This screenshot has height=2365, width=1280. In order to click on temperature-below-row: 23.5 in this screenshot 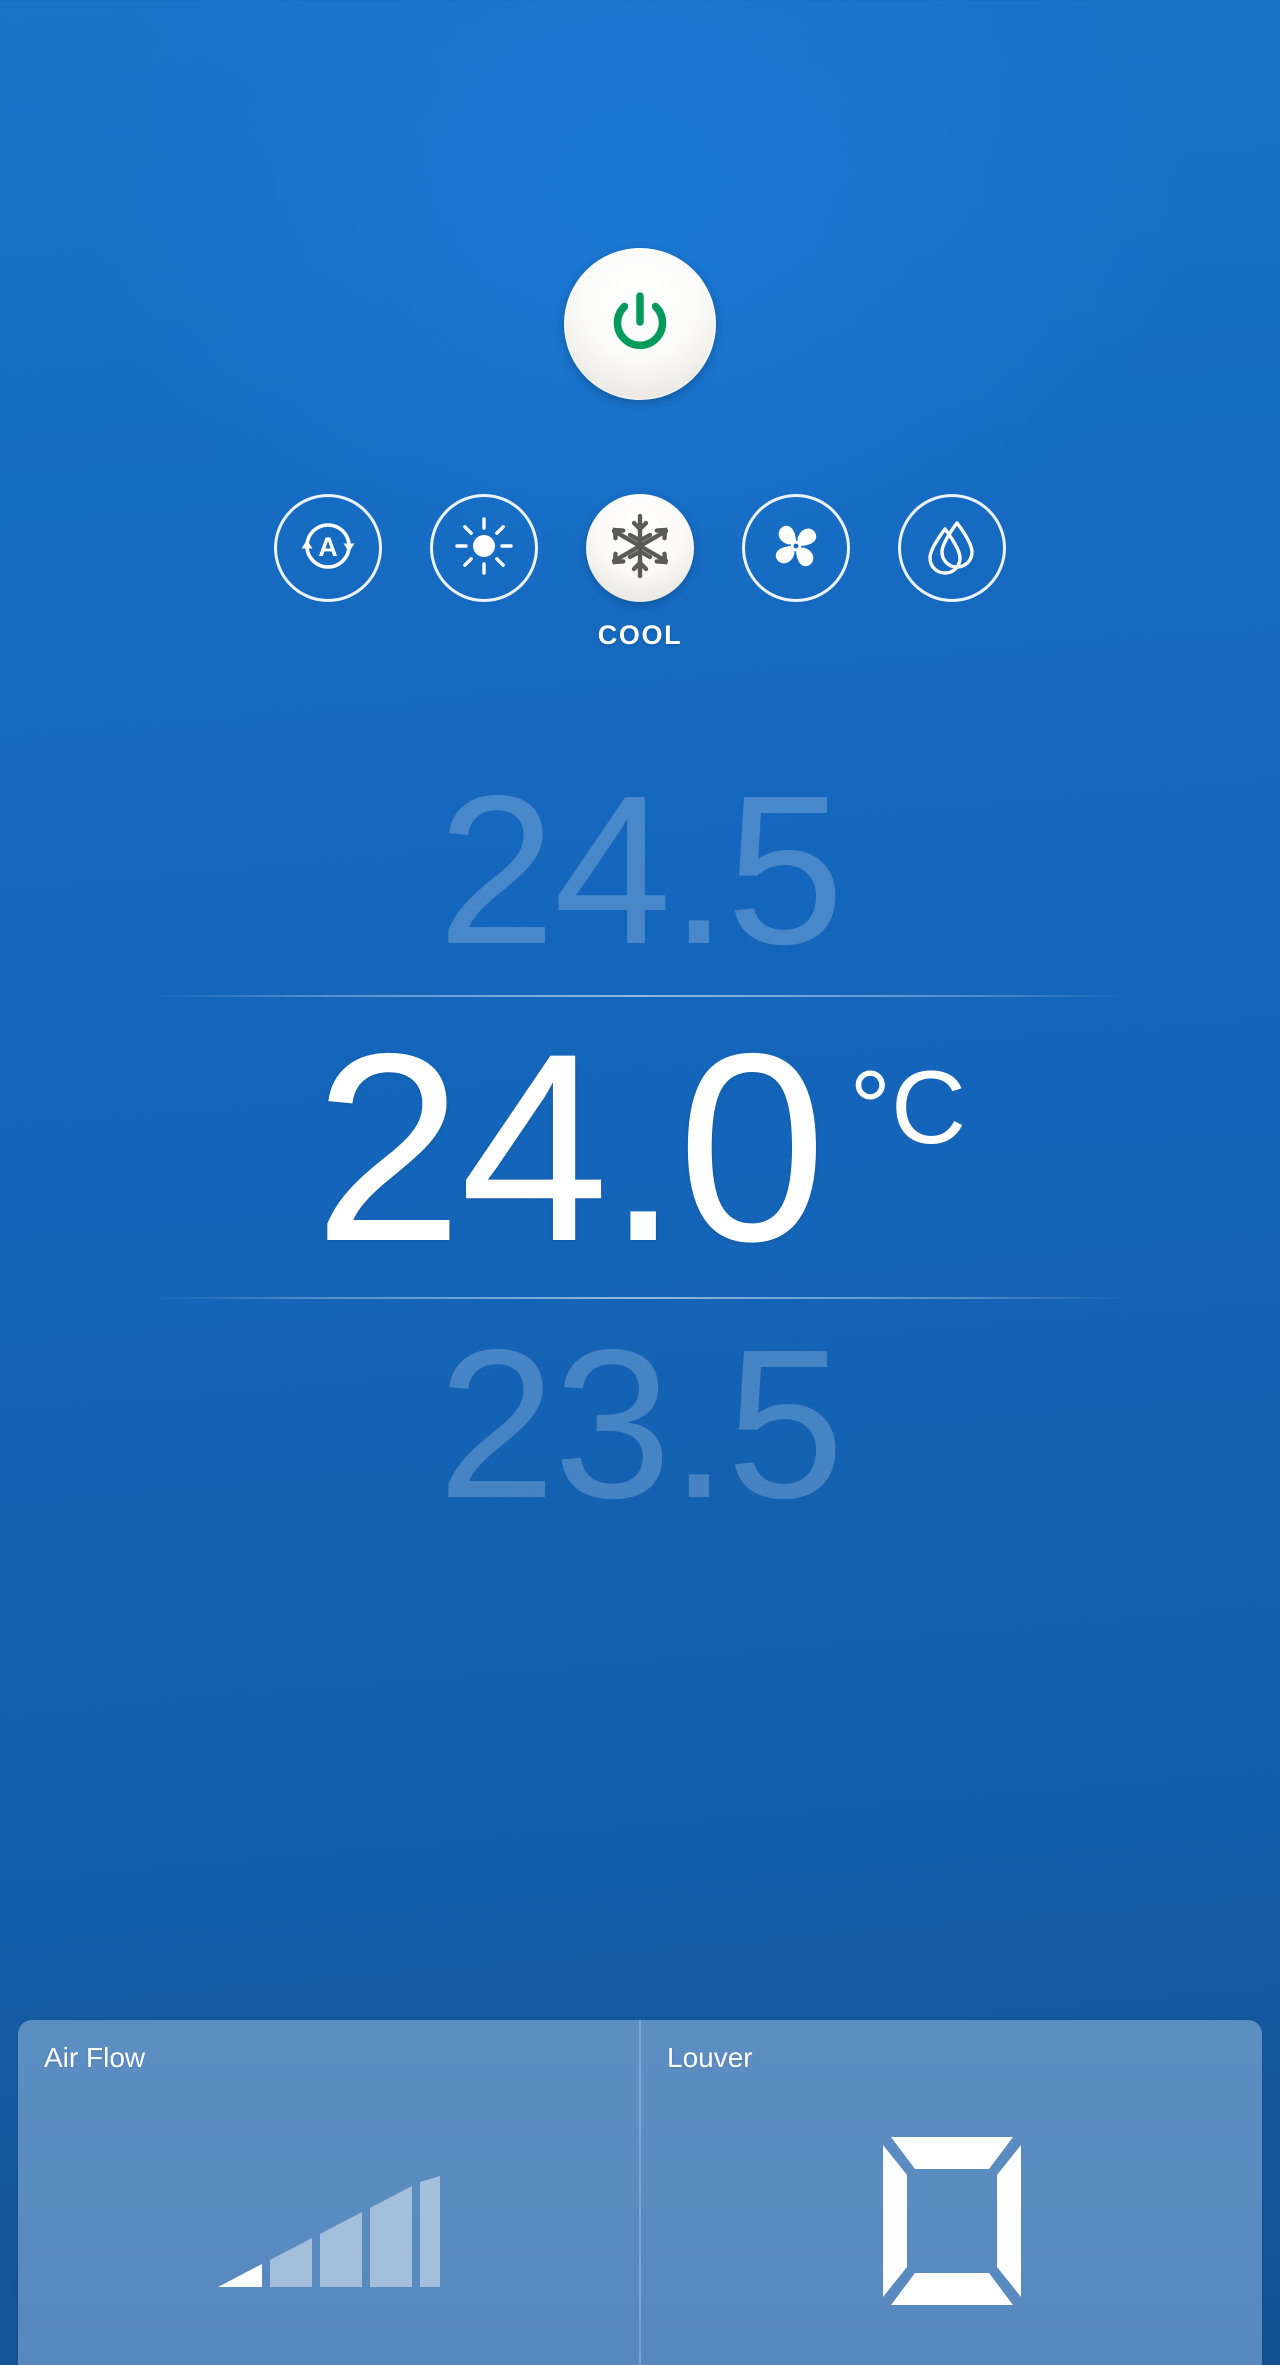, I will do `click(640, 1424)`.